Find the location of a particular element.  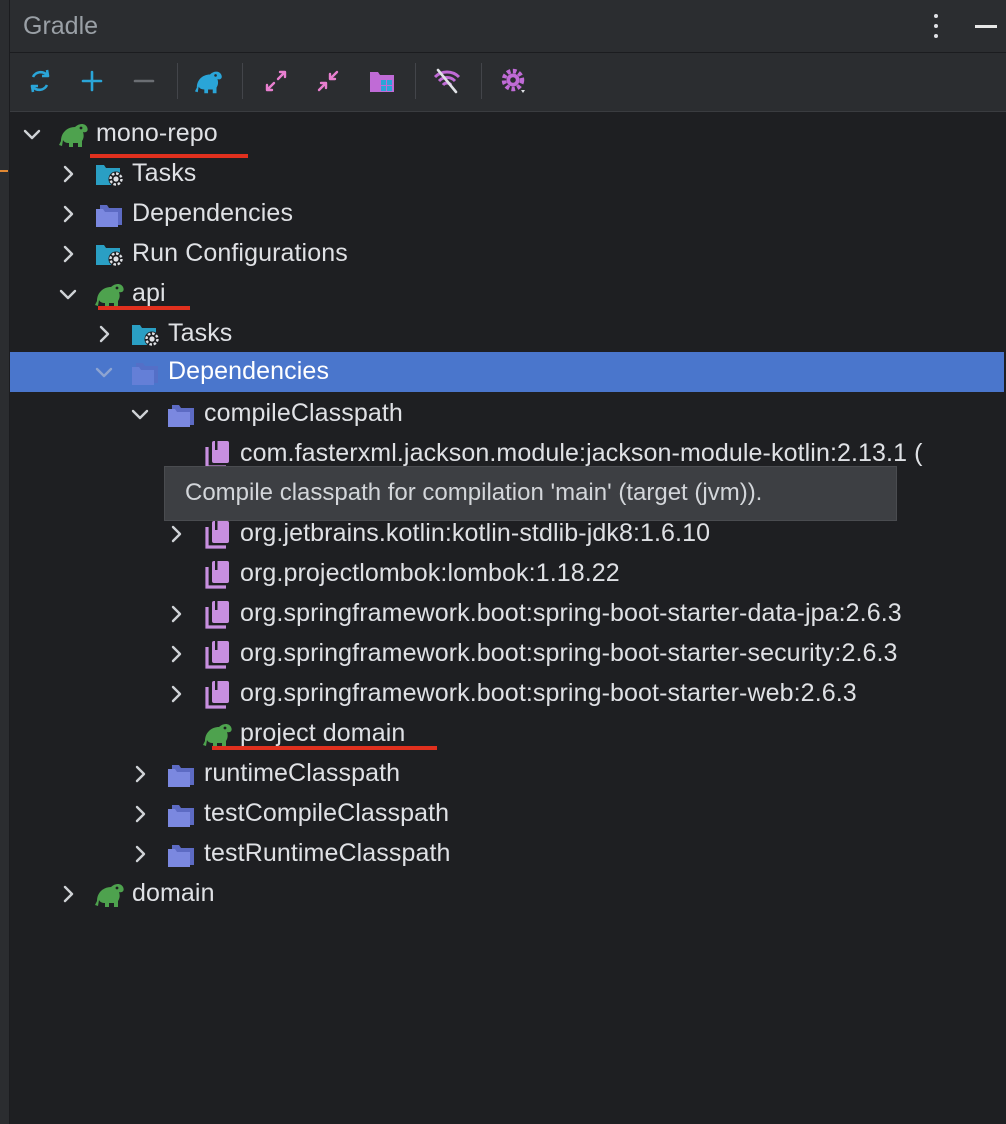

tree-node-test-runtime-classpath: testRuntimeClasspath is located at coordinates (507, 854).